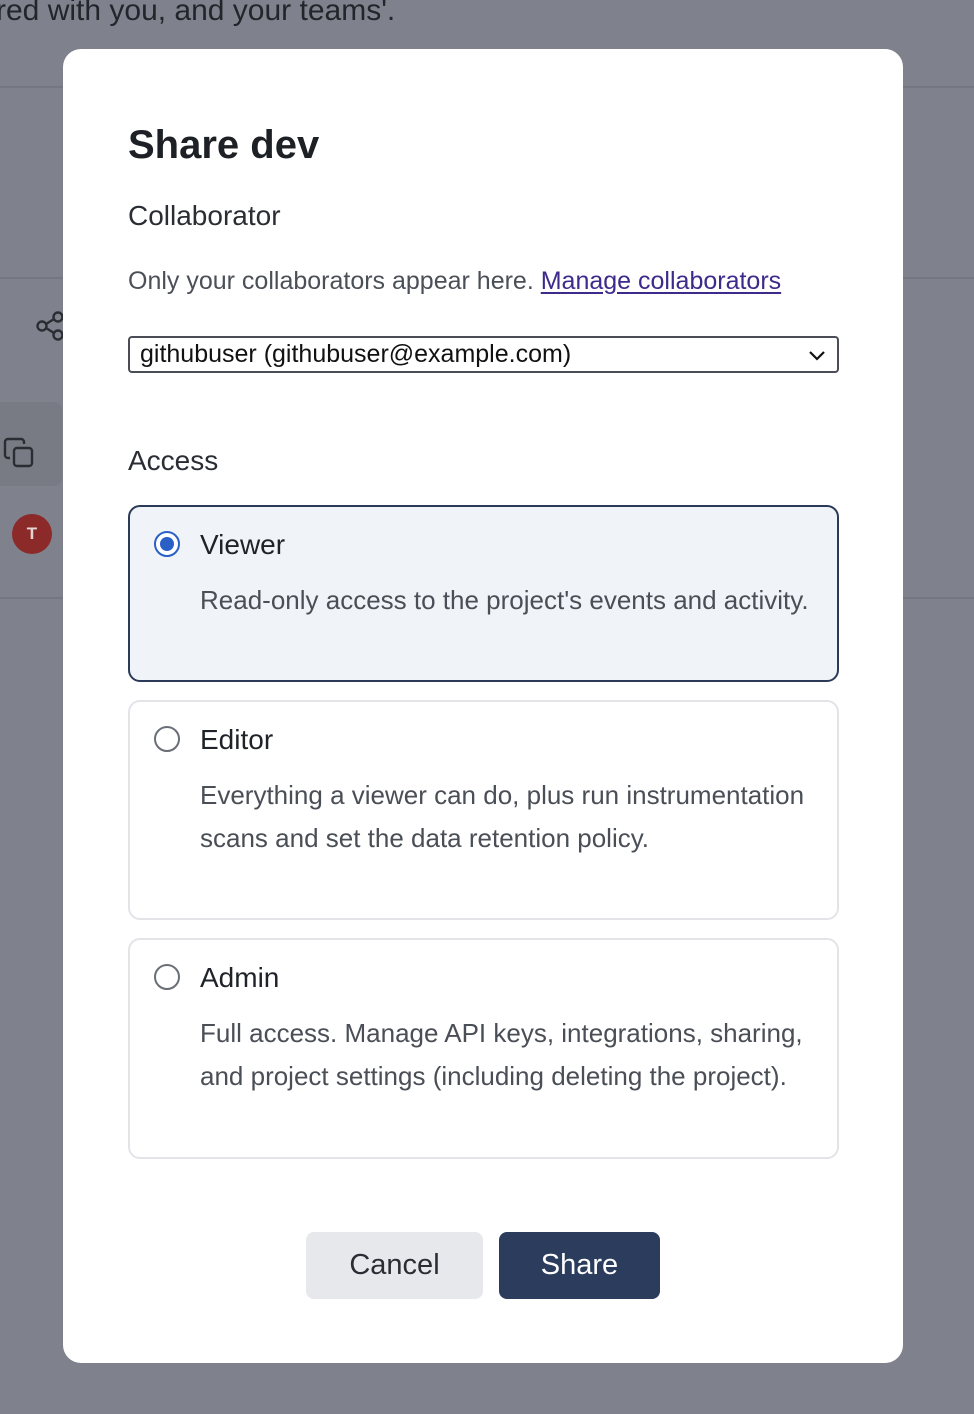  Describe the element at coordinates (50, 326) in the screenshot. I see `share-icon` at that location.